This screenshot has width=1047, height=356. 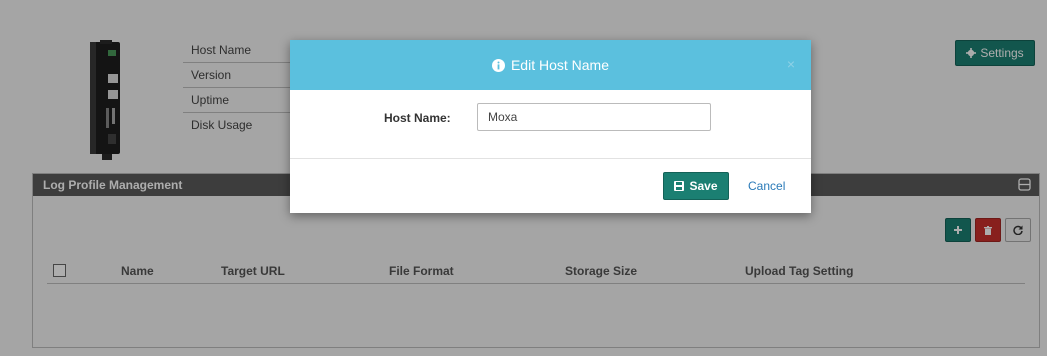 I want to click on save-button: Save, so click(x=696, y=186).